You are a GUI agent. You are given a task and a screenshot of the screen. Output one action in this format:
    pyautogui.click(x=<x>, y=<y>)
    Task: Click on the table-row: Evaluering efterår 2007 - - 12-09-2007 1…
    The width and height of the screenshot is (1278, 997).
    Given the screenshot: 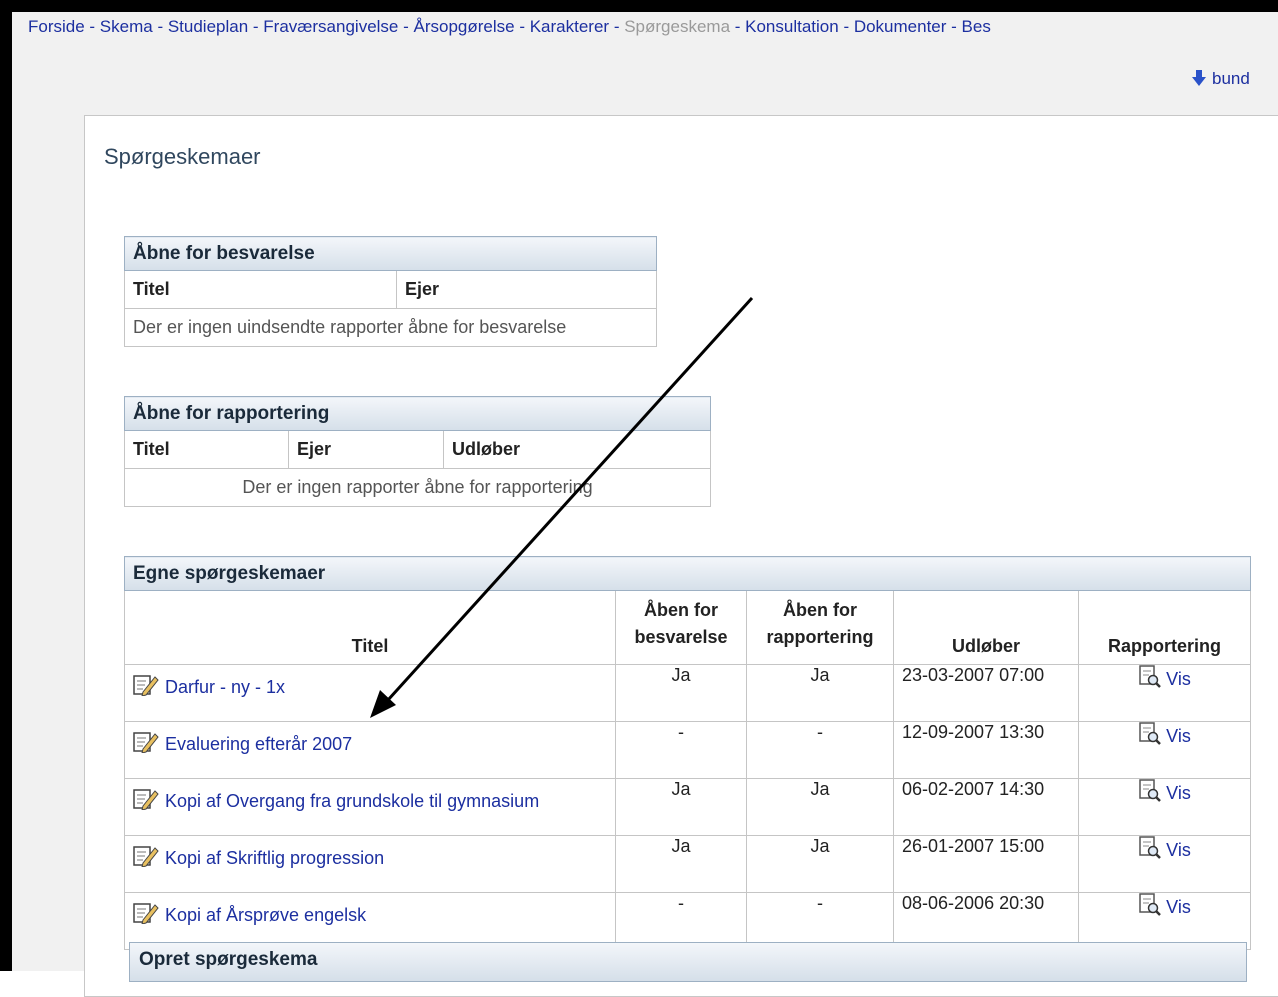 What is the action you would take?
    pyautogui.click(x=687, y=750)
    